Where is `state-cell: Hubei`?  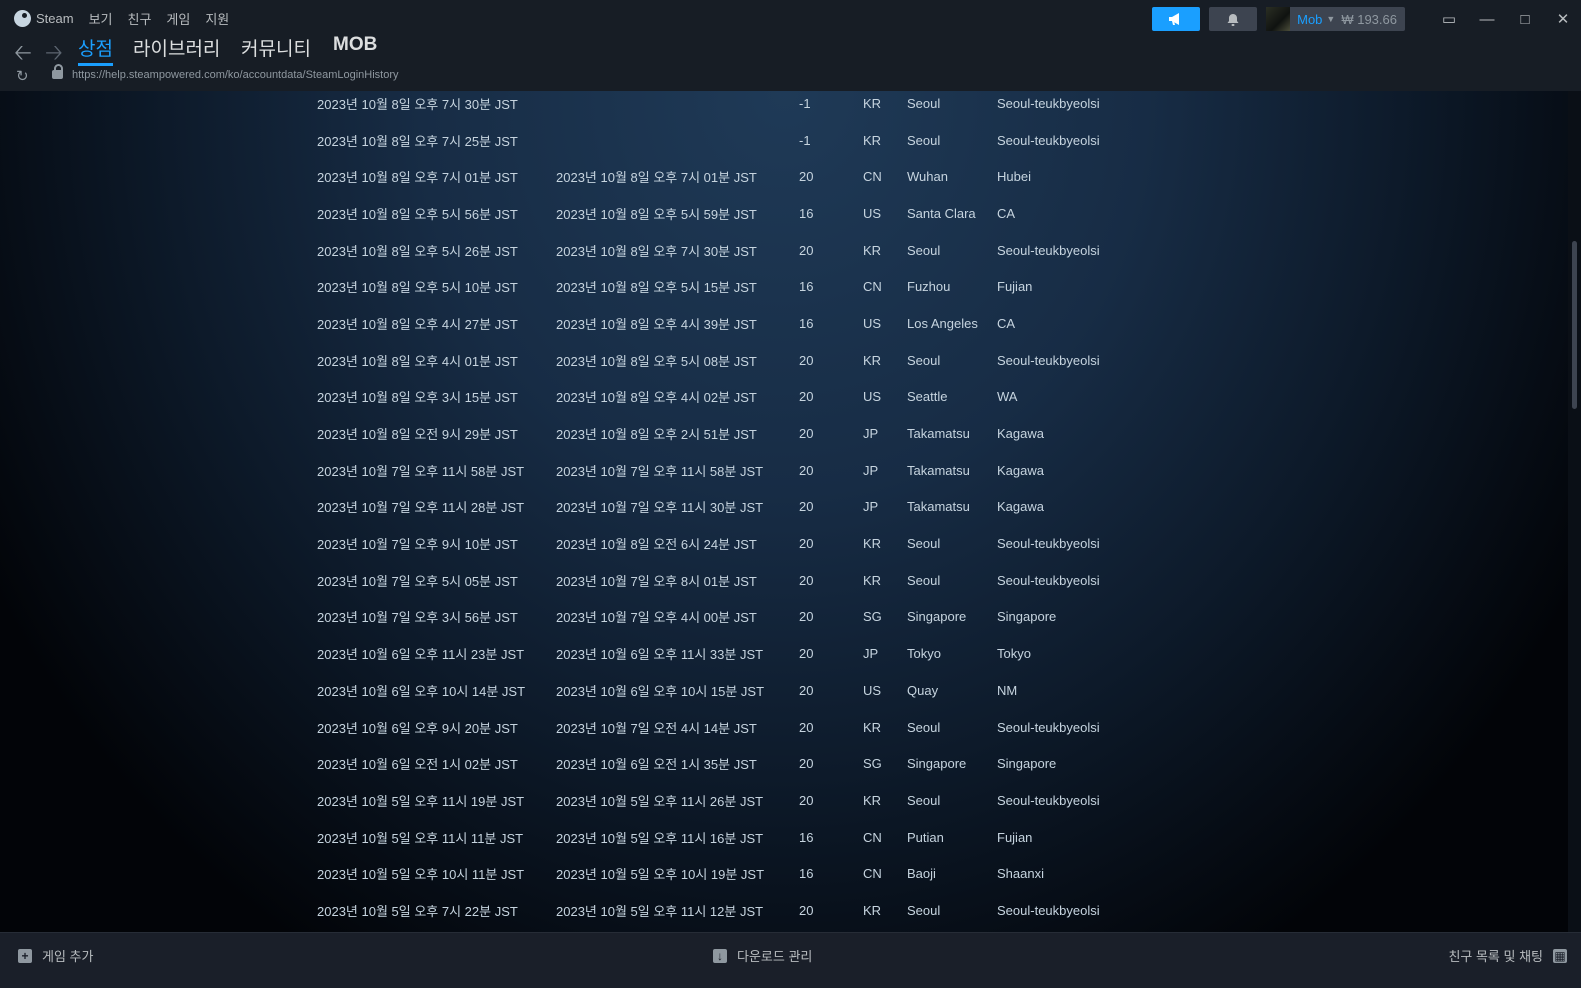 state-cell: Hubei is located at coordinates (1014, 177).